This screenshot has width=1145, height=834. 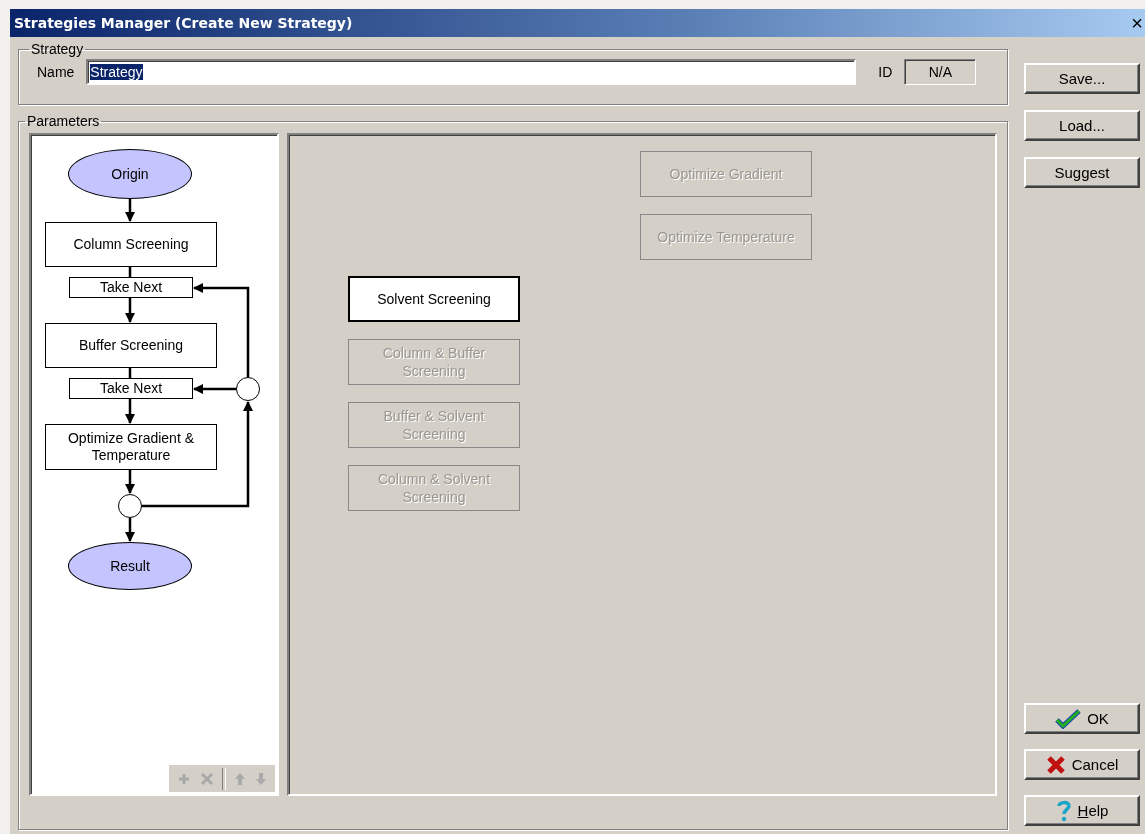 I want to click on dialog-button: Cancel, so click(x=1082, y=764).